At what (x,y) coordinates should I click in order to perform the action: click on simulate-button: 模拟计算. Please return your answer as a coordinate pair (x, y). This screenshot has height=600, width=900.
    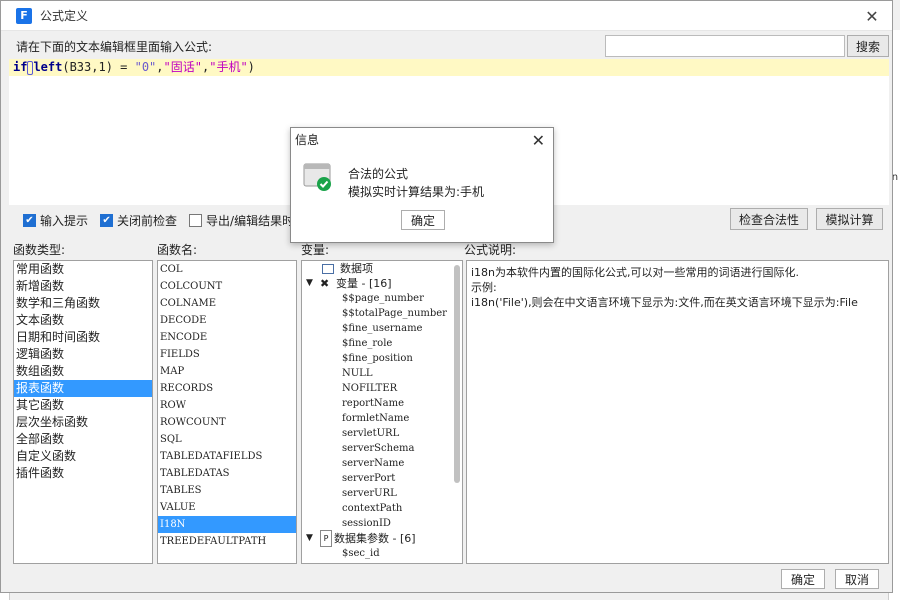
    Looking at the image, I should click on (849, 219).